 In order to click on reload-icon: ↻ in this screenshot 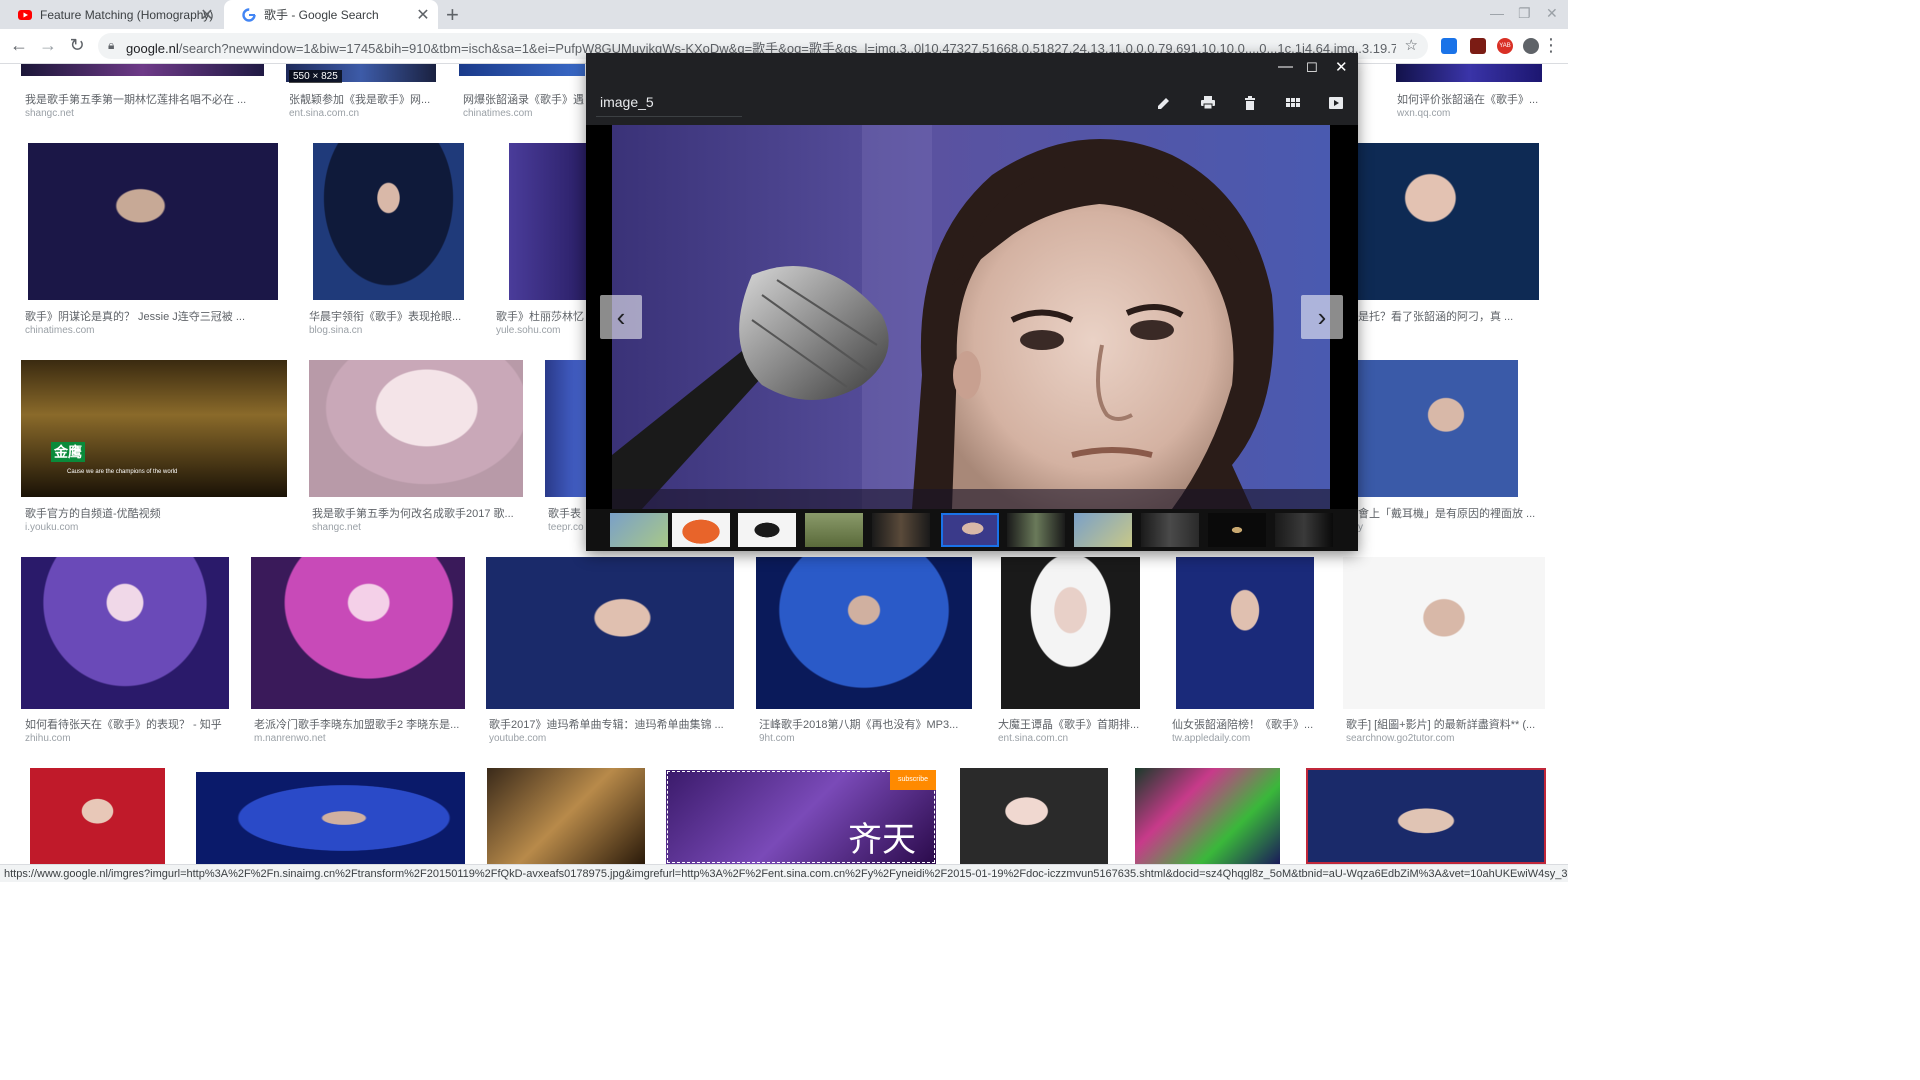, I will do `click(77, 45)`.